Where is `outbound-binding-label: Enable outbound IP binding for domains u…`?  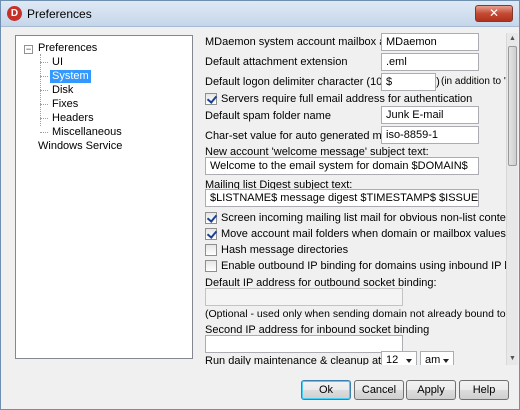
outbound-binding-label: Enable outbound IP binding for domains u… is located at coordinates (363, 266).